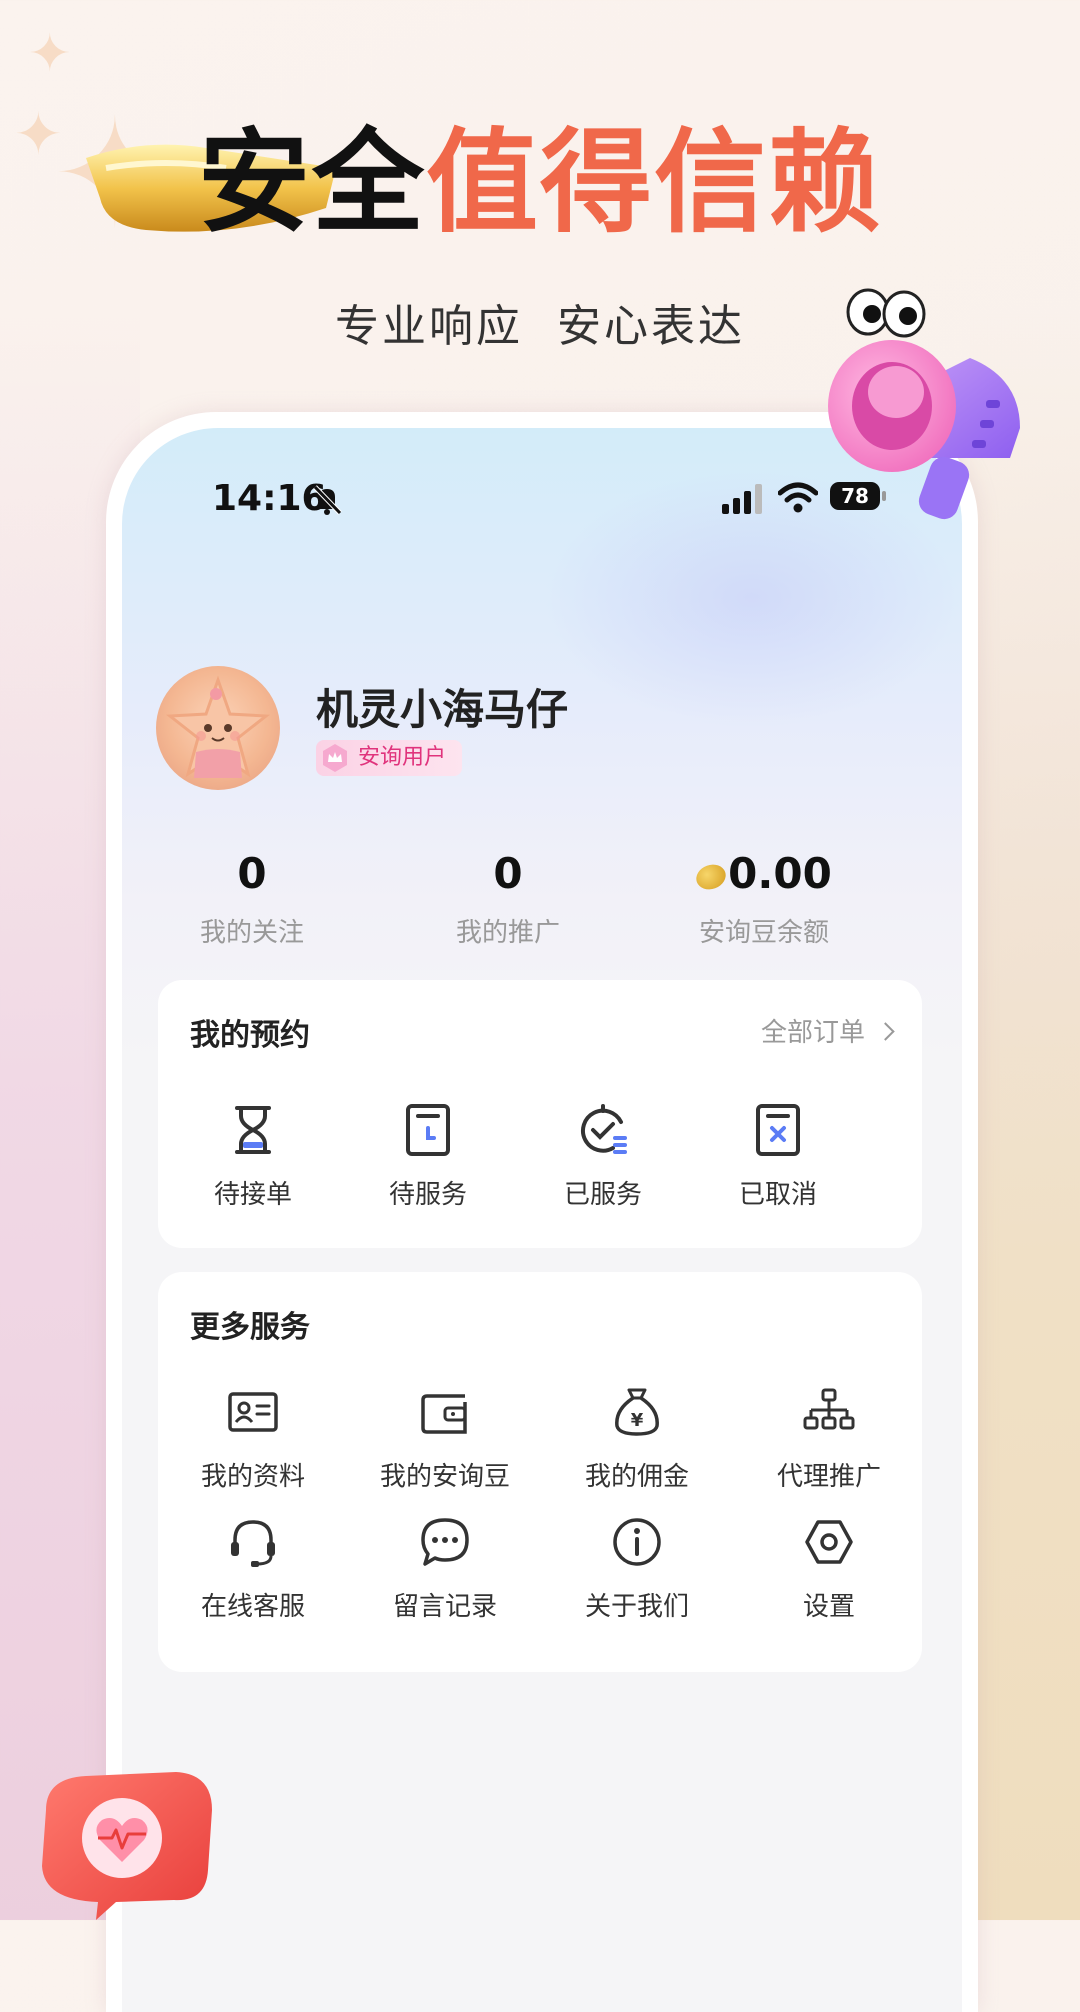 The image size is (1080, 2012). I want to click on wifi-icon, so click(798, 497).